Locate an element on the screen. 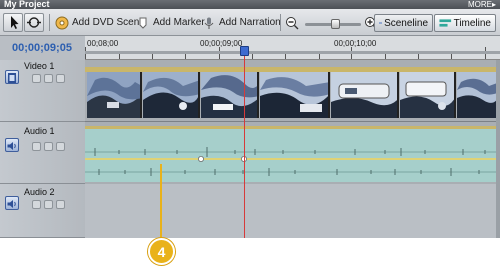 The width and height of the screenshot is (500, 274). current-time-indicator-line is located at coordinates (244, 143).